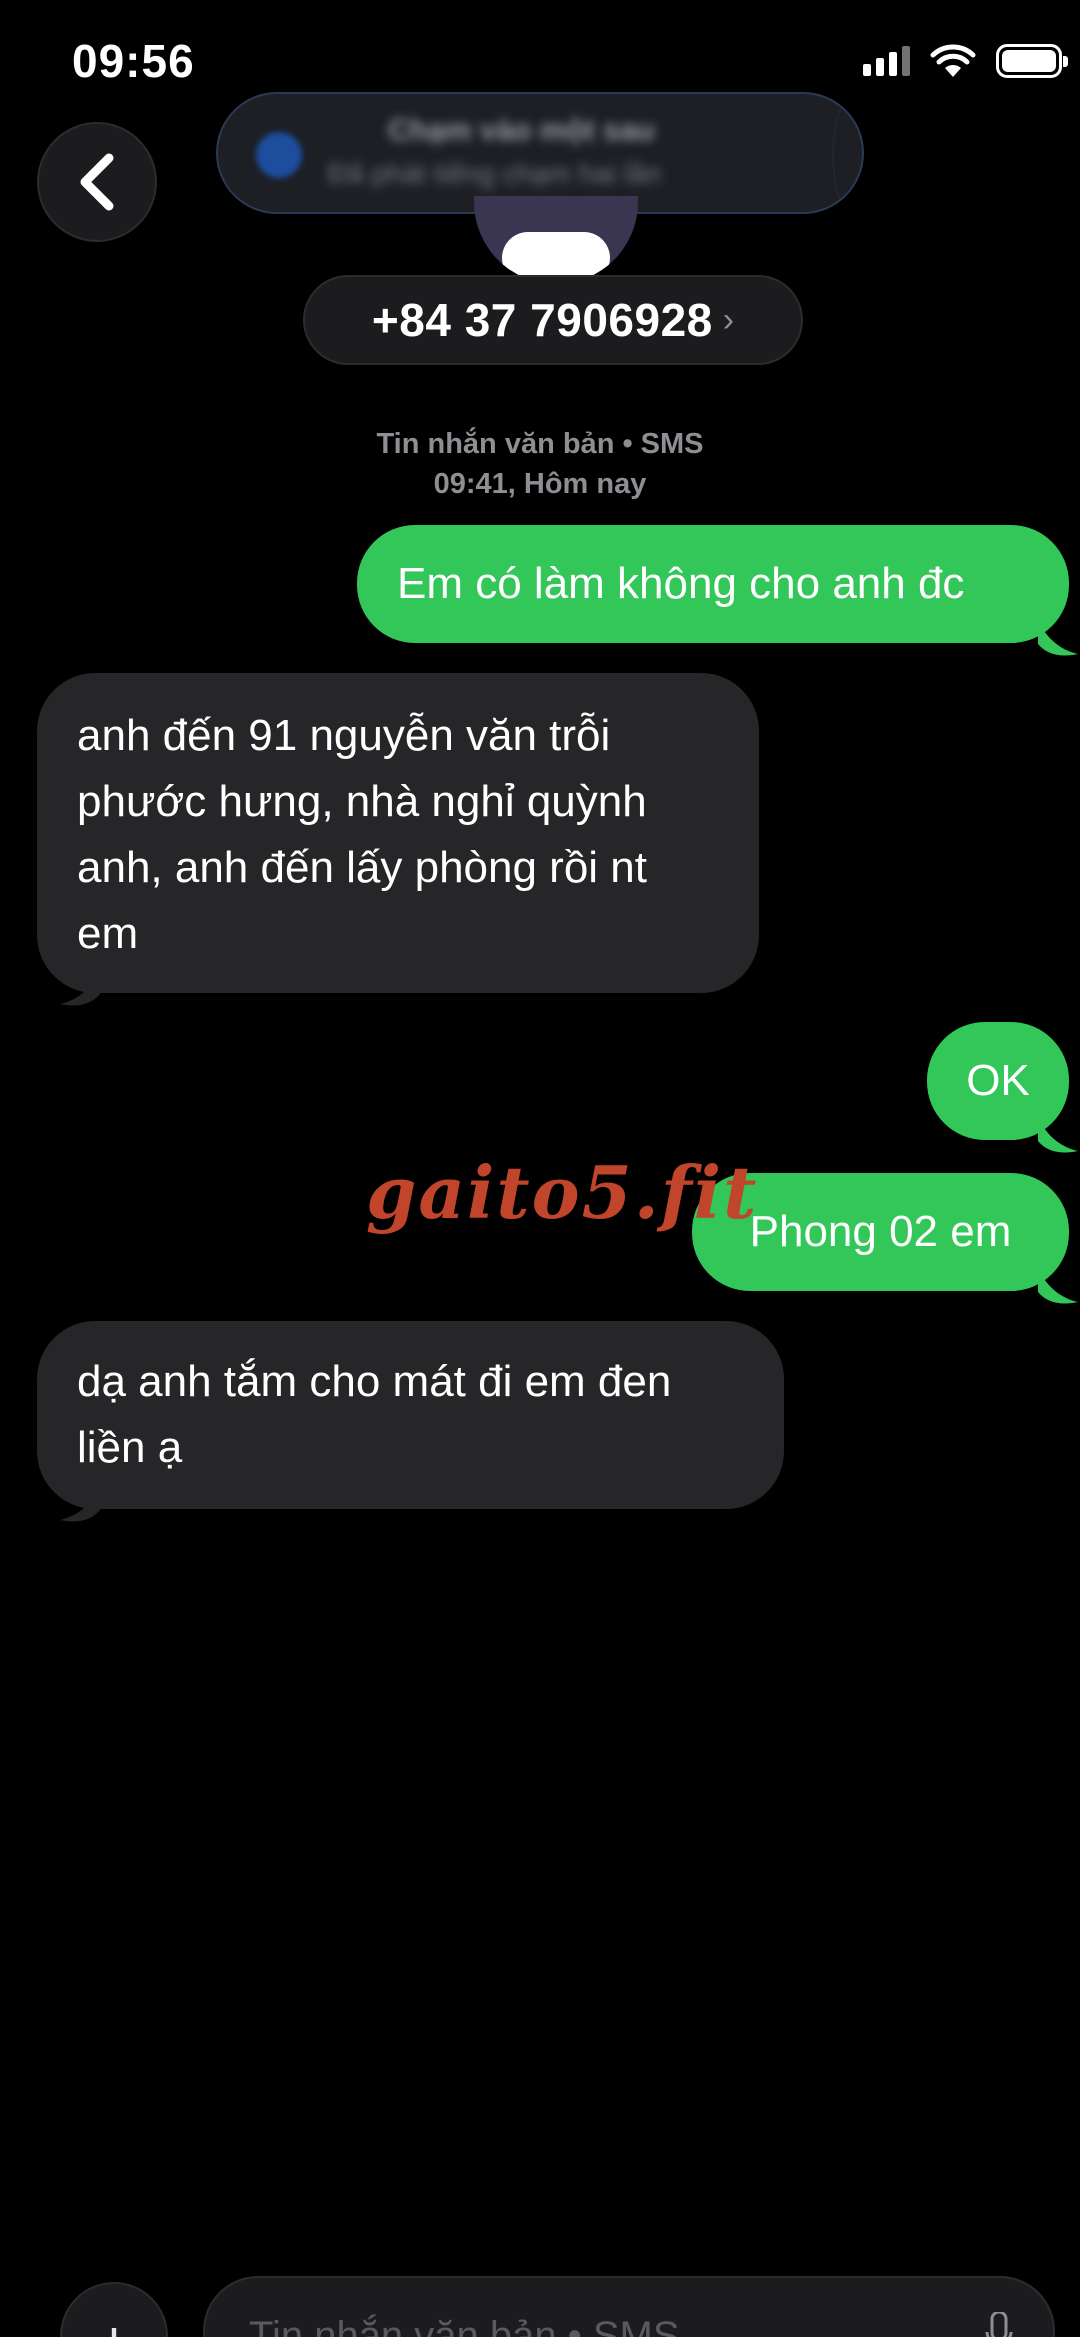 This screenshot has height=2337, width=1080. I want to click on status-icons, so click(965, 61).